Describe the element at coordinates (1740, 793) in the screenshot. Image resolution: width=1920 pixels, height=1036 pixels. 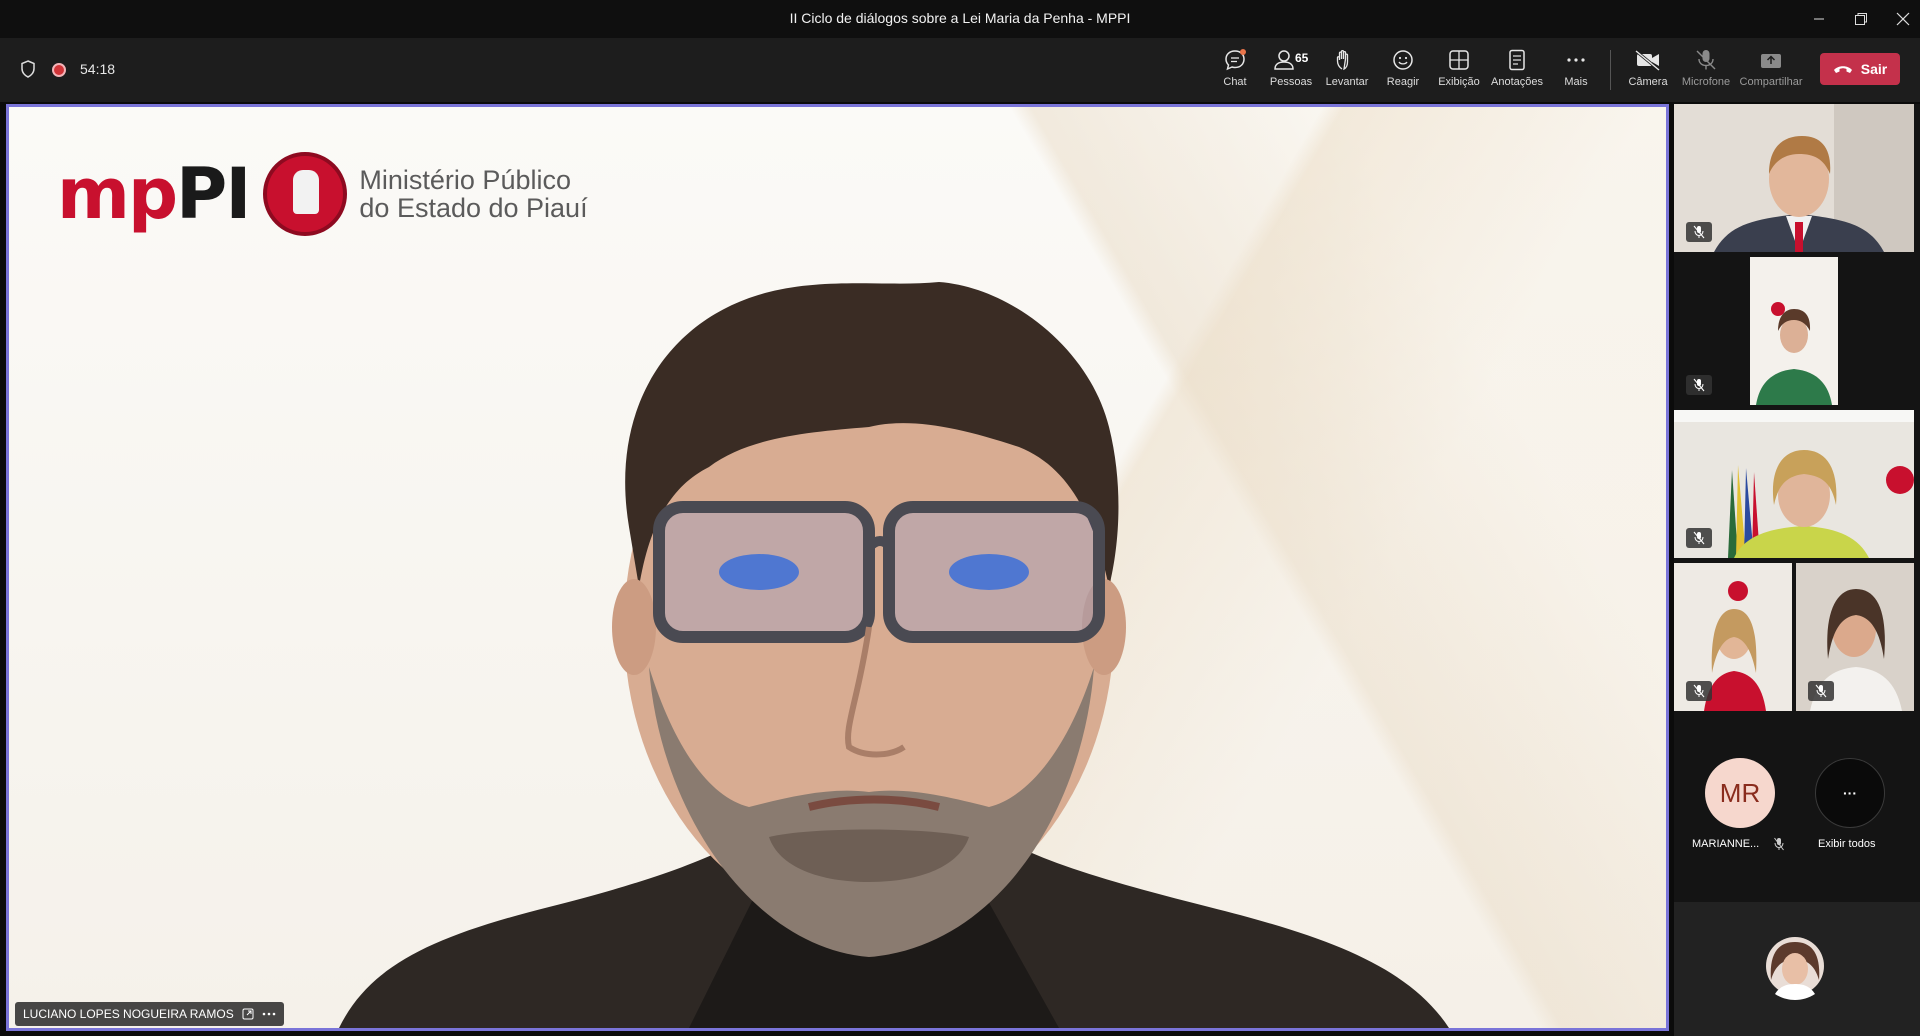
I see `participant-avatar: MR` at that location.